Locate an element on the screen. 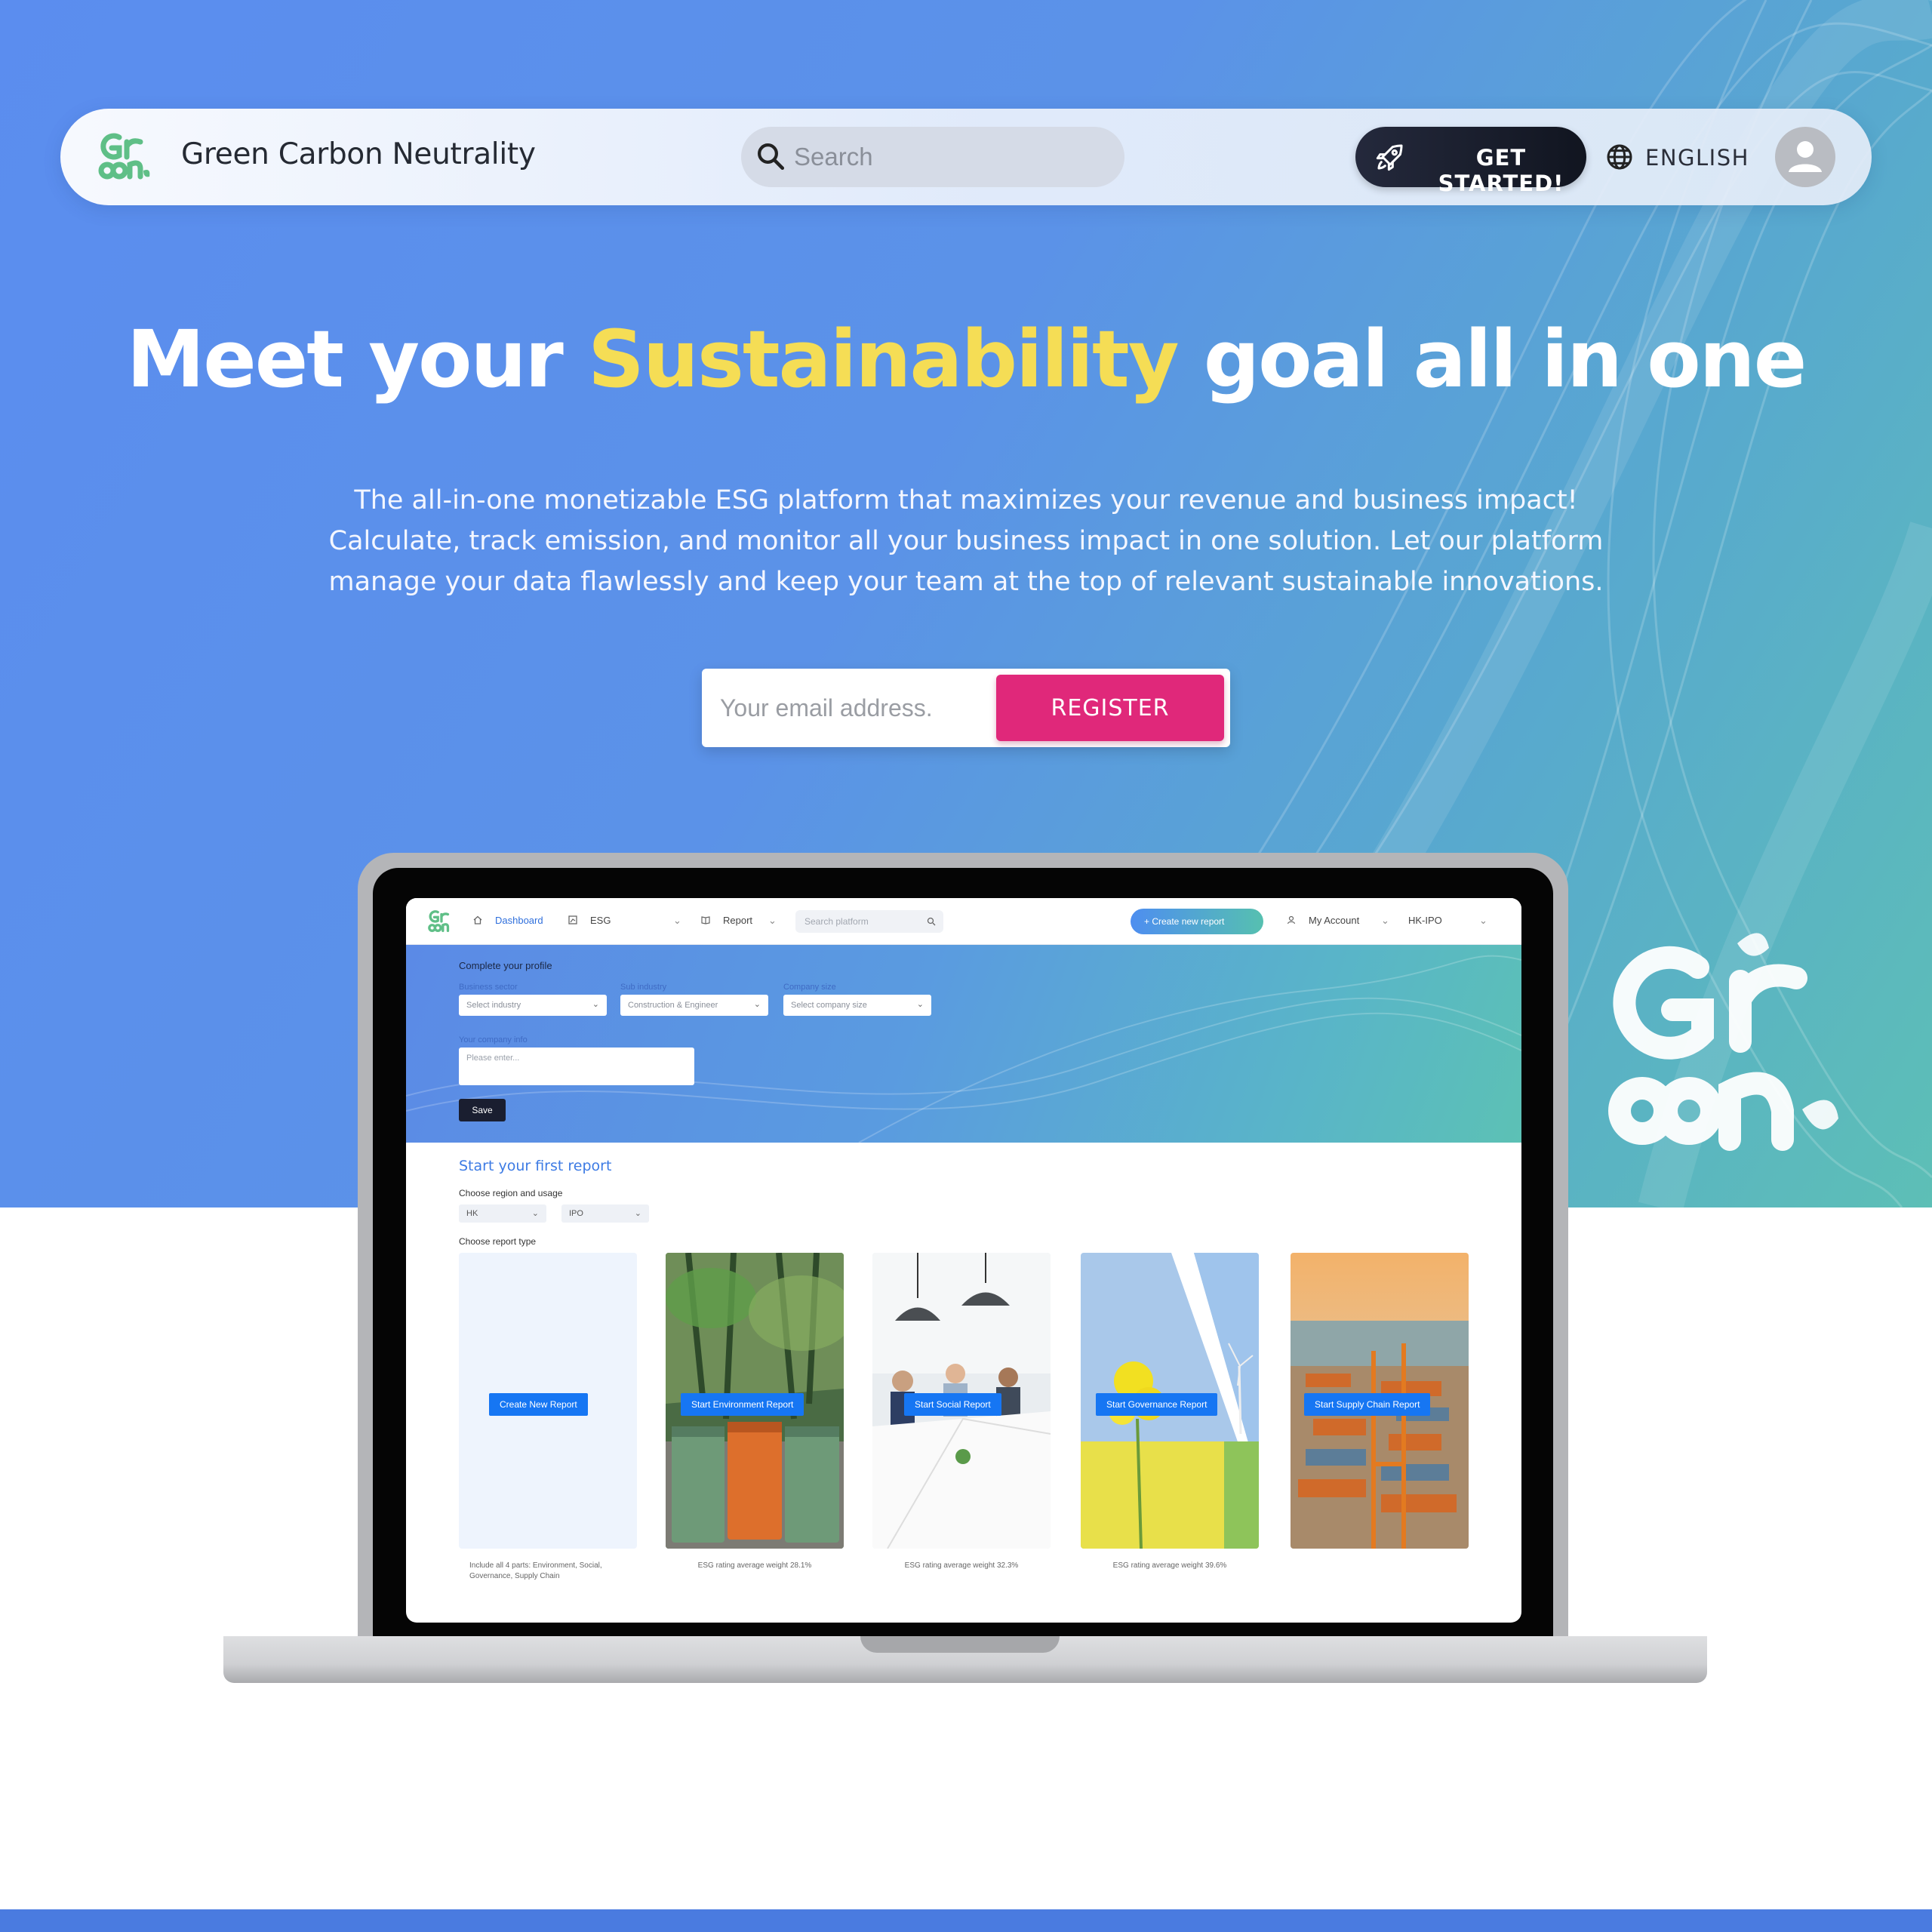 This screenshot has height=1932, width=1932. signup-form: REGISTER is located at coordinates (966, 708).